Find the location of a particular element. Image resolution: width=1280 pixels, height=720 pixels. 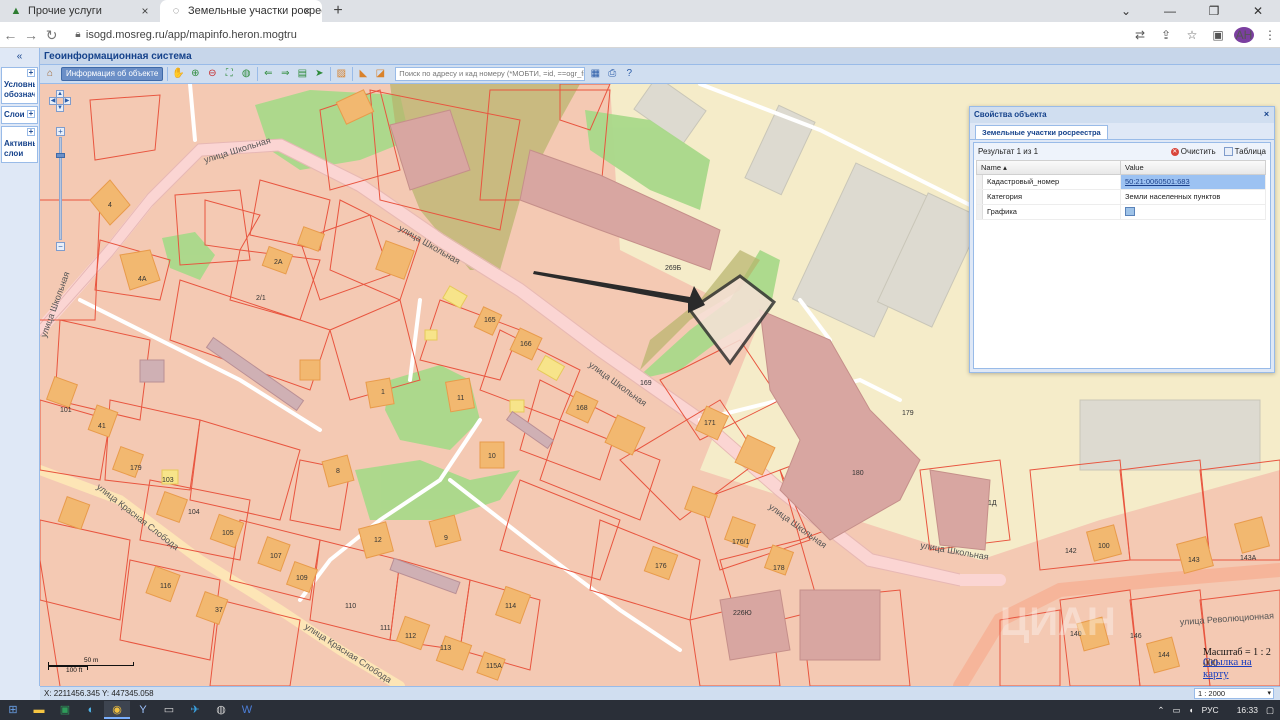

house-number: 144 is located at coordinates (1164, 655).